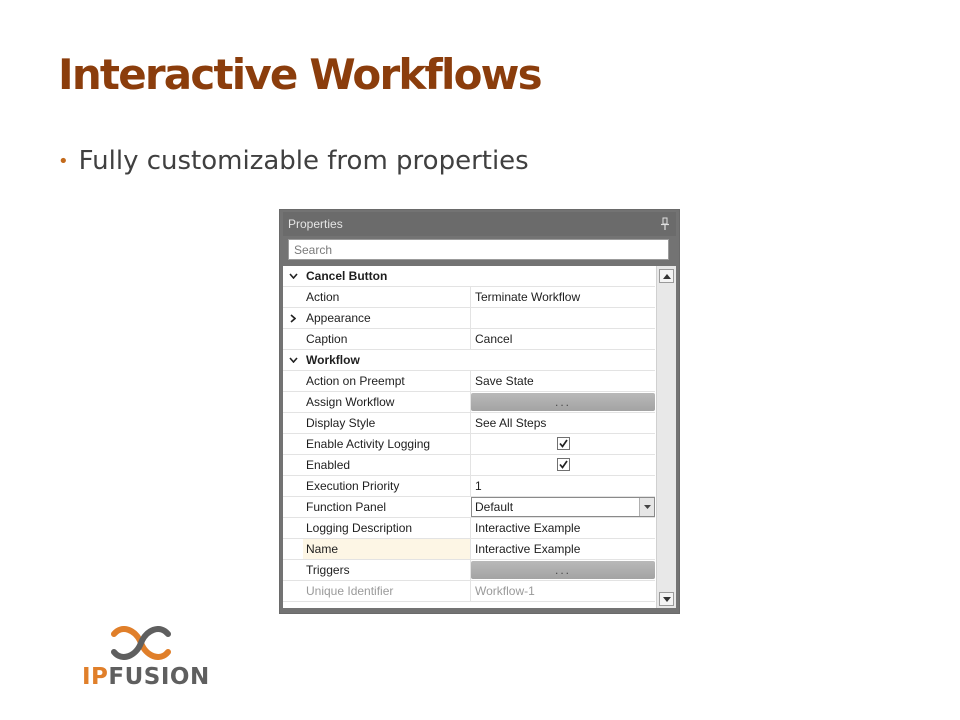  Describe the element at coordinates (666, 276) in the screenshot. I see `scroll-up-icon` at that location.